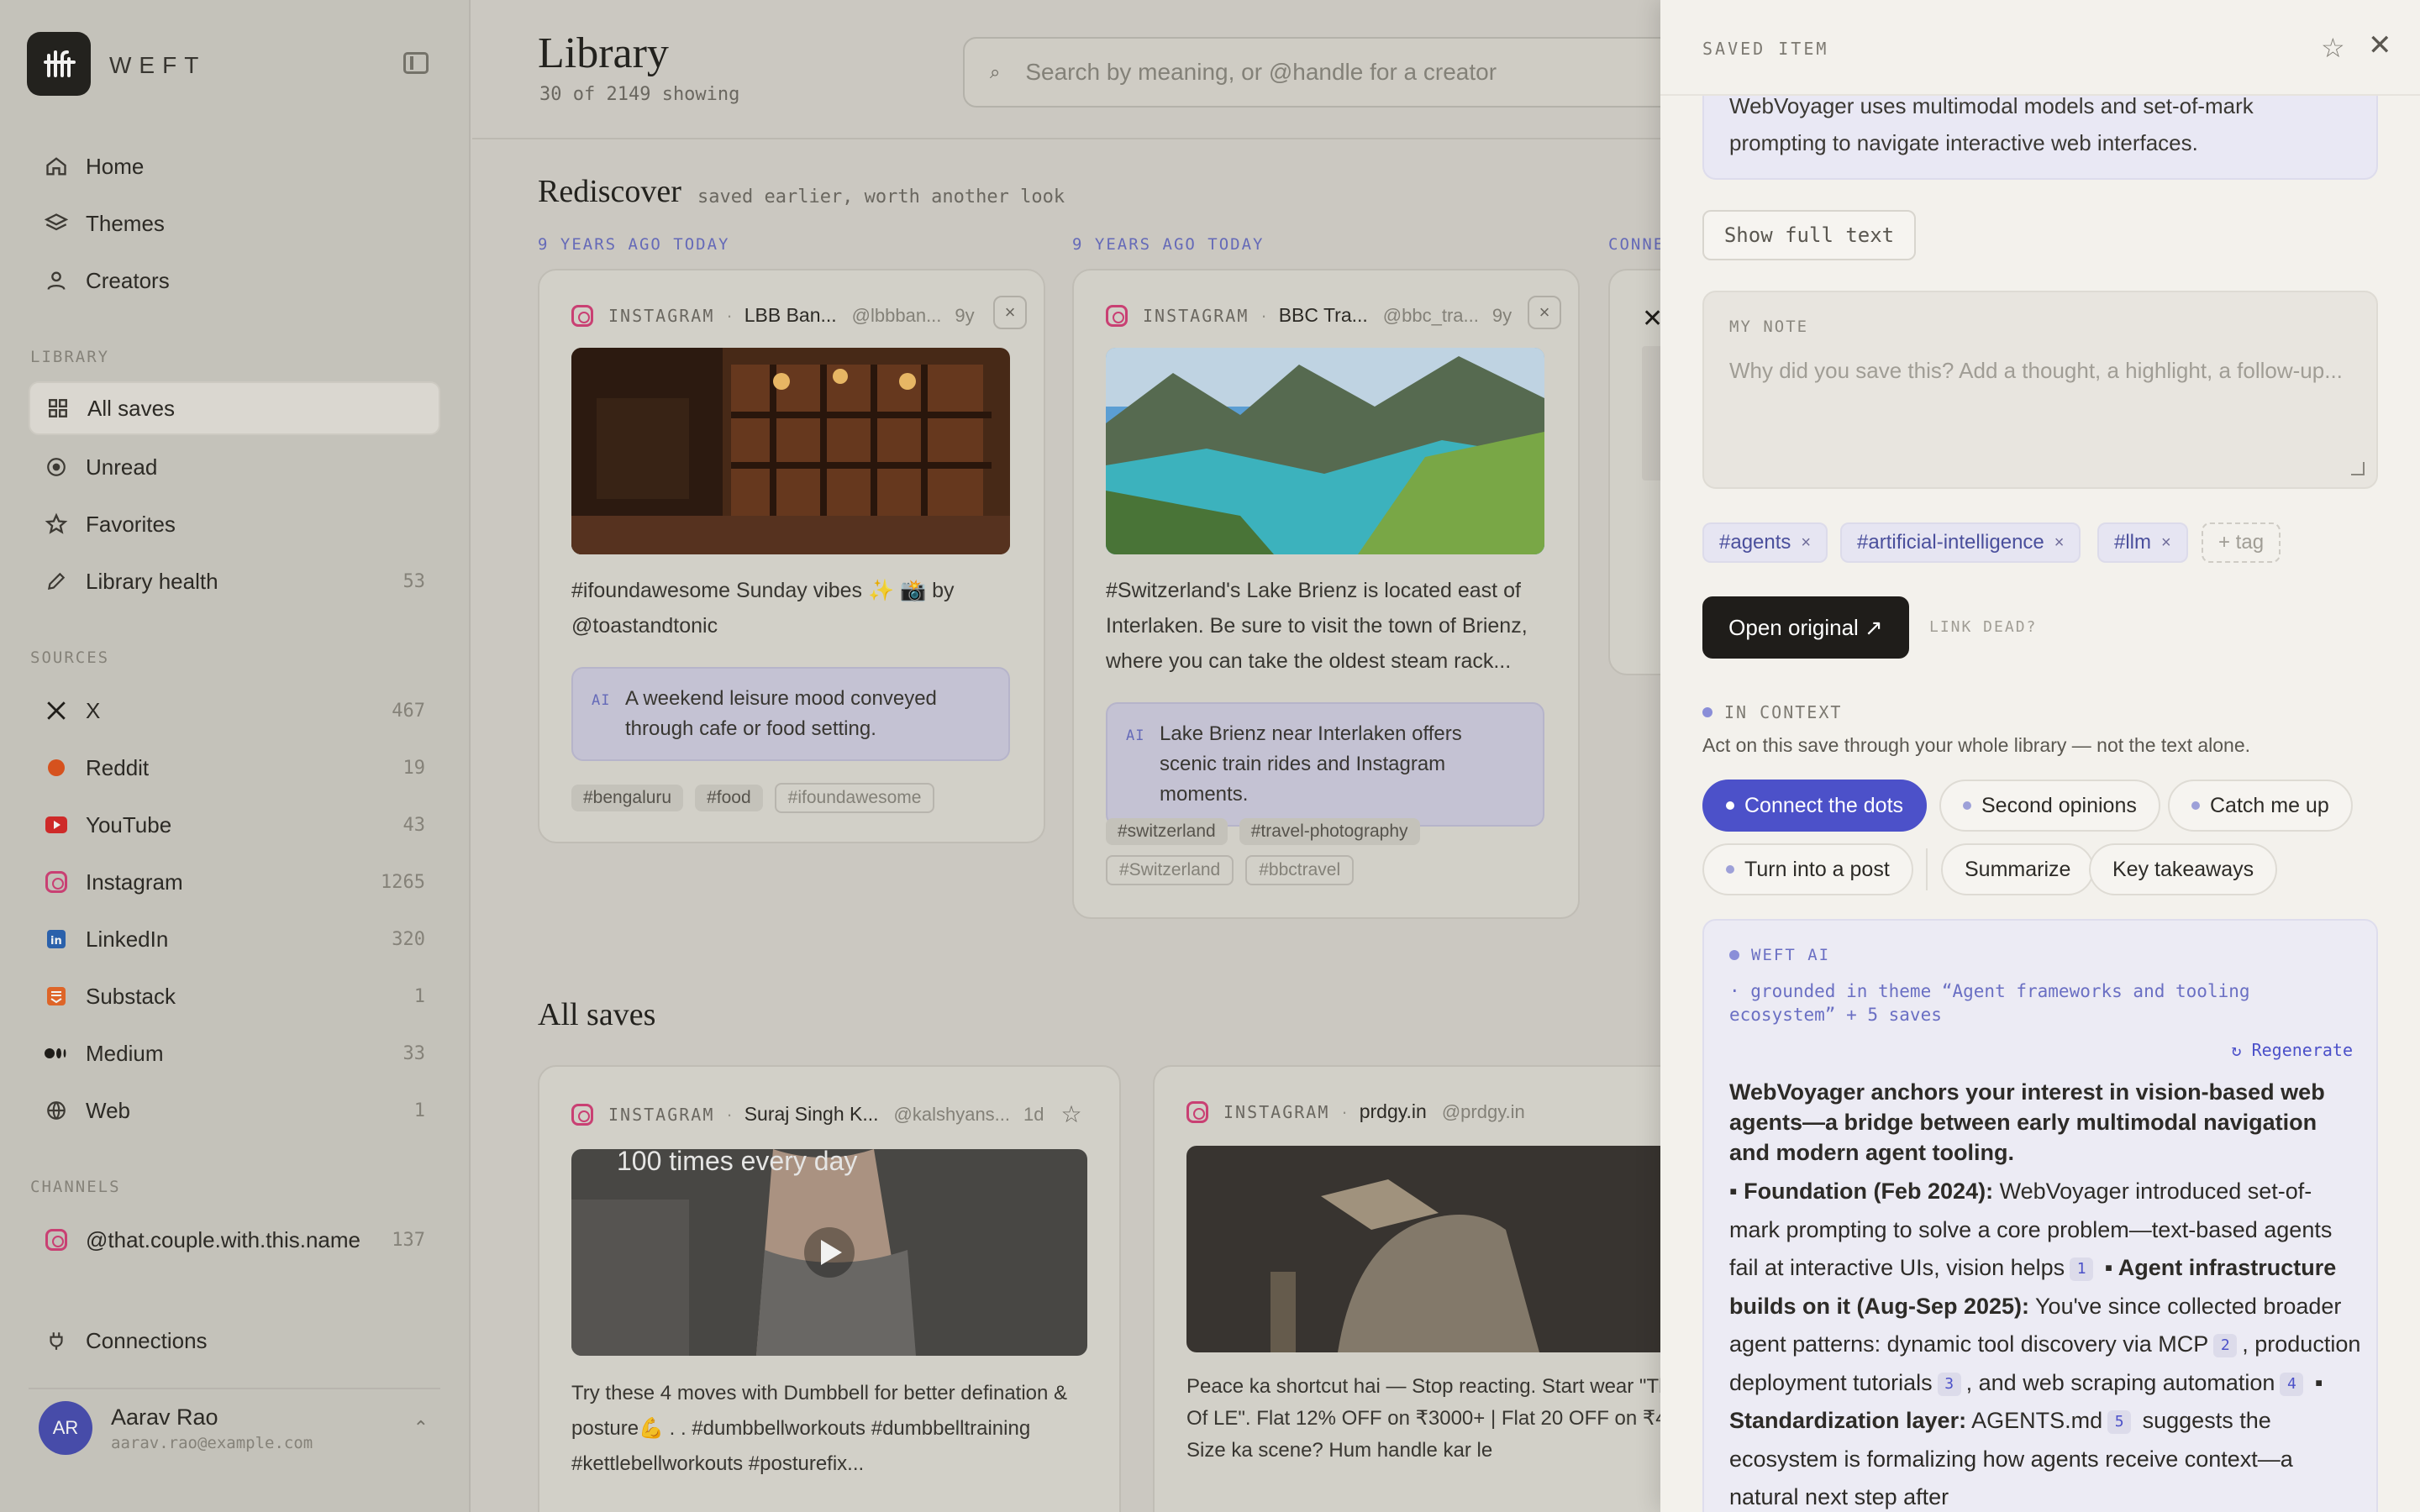 The width and height of the screenshot is (2420, 1512). What do you see at coordinates (234, 1053) in the screenshot?
I see `source-medium: Medium 33` at bounding box center [234, 1053].